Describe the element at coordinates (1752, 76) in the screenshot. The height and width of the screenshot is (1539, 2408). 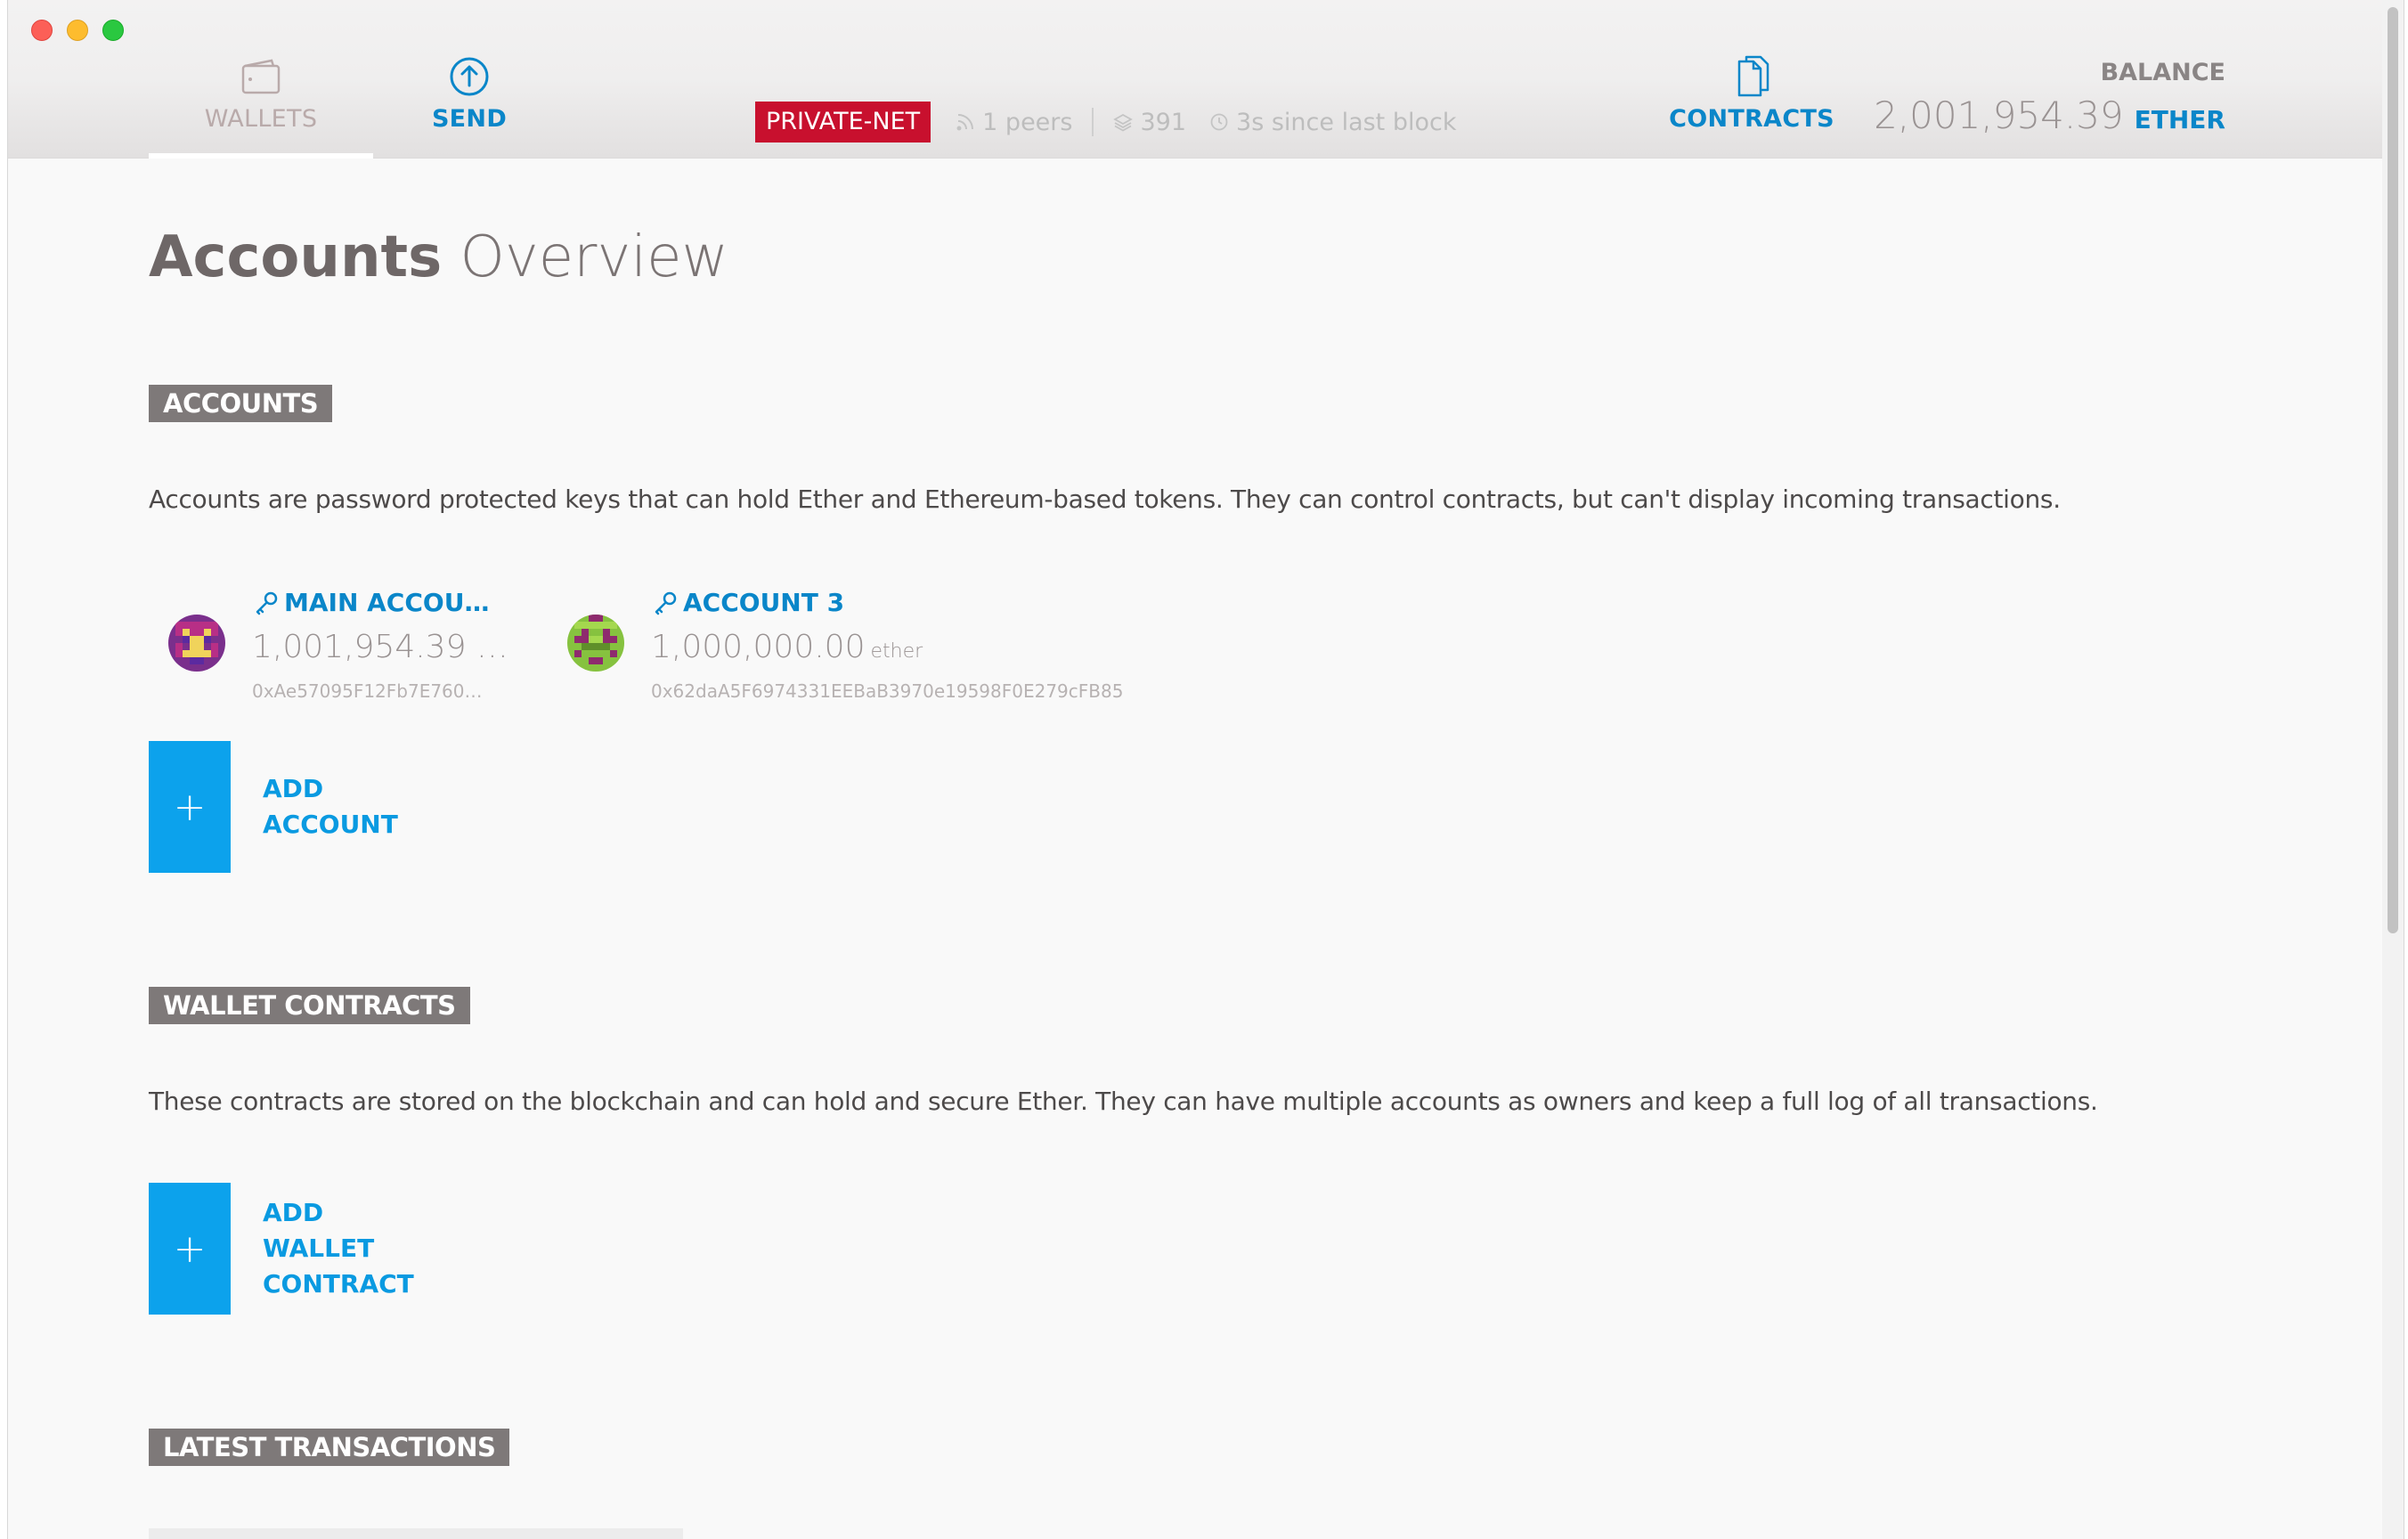
I see `documents-icon` at that location.